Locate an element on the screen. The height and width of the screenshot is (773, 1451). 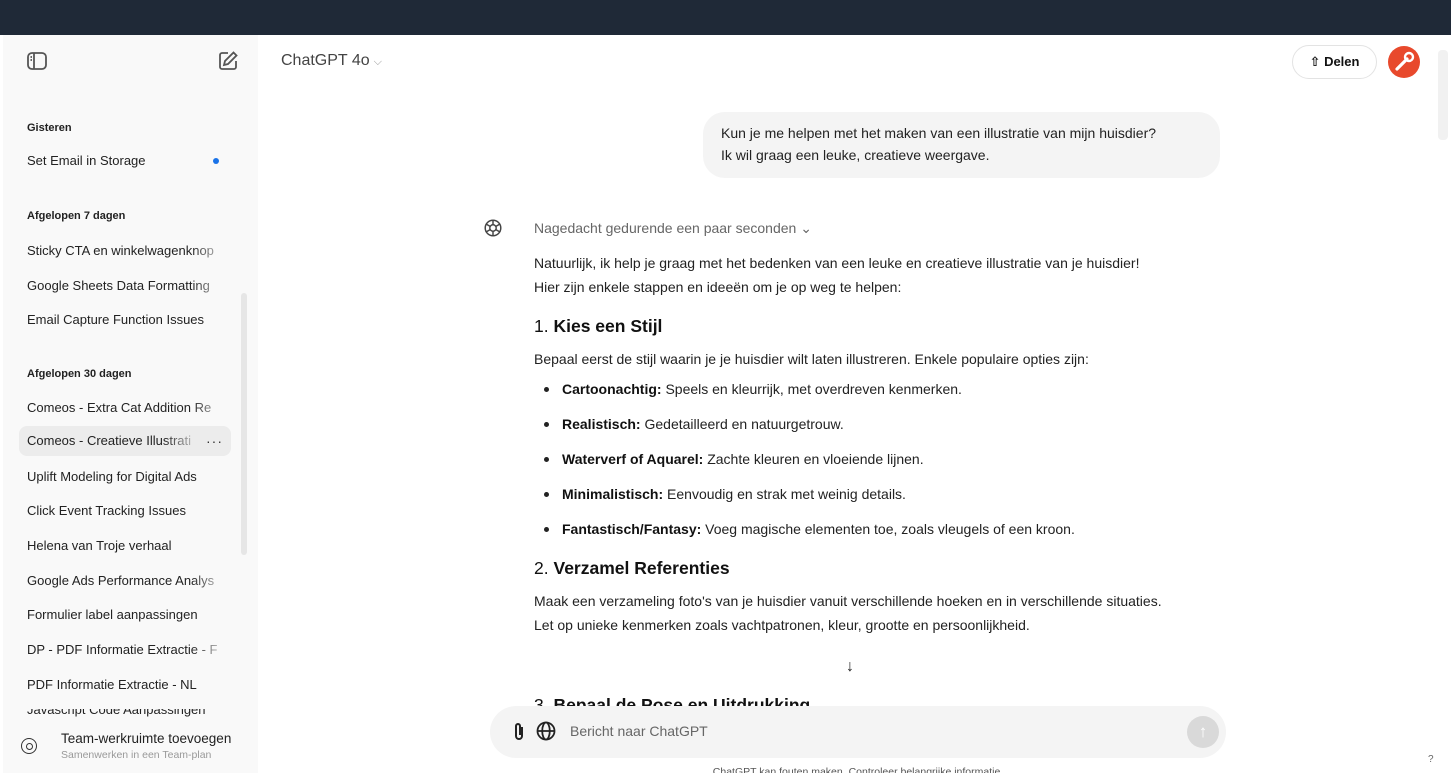
group-title-30-days: Afgelopen 30 dagen is located at coordinates (79, 374).